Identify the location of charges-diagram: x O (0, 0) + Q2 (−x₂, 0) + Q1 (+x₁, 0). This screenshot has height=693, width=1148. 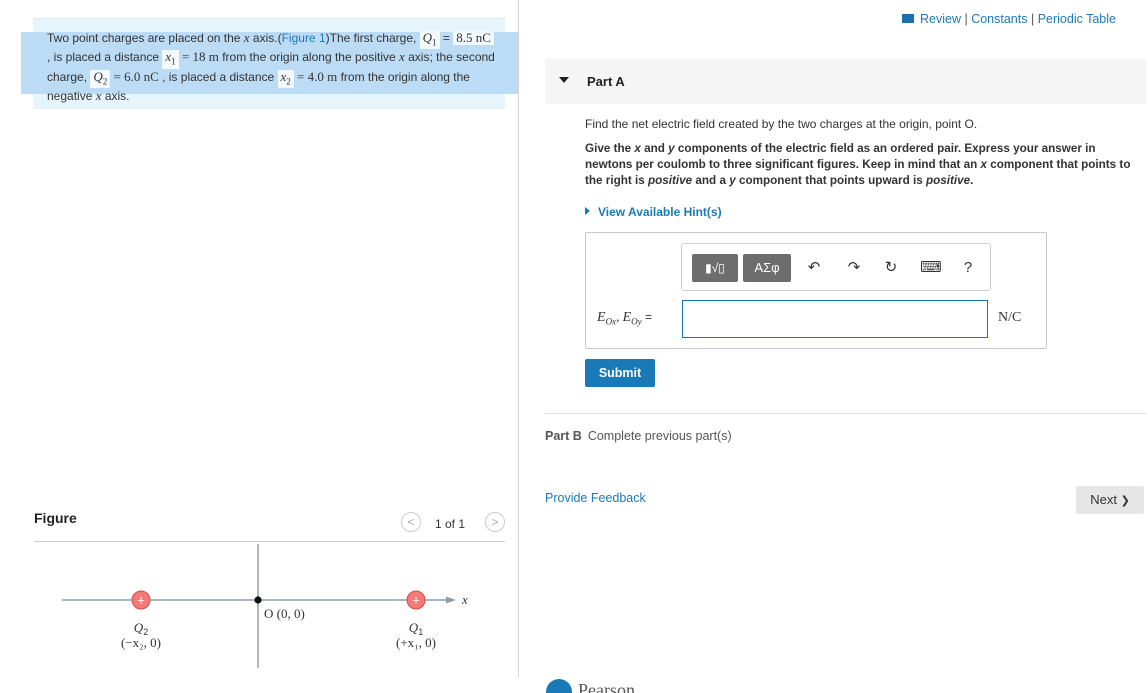
(265, 606).